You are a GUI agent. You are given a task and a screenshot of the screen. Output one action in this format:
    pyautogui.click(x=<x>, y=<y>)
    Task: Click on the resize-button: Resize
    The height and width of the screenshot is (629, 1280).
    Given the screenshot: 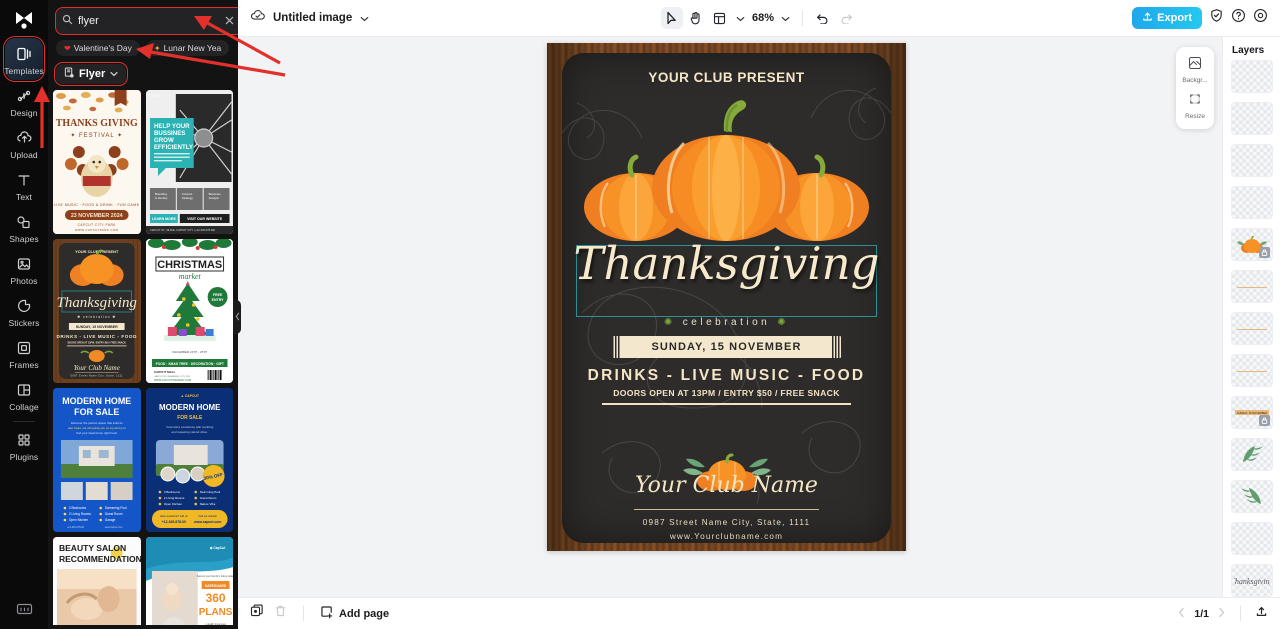 What is the action you would take?
    pyautogui.click(x=1195, y=106)
    